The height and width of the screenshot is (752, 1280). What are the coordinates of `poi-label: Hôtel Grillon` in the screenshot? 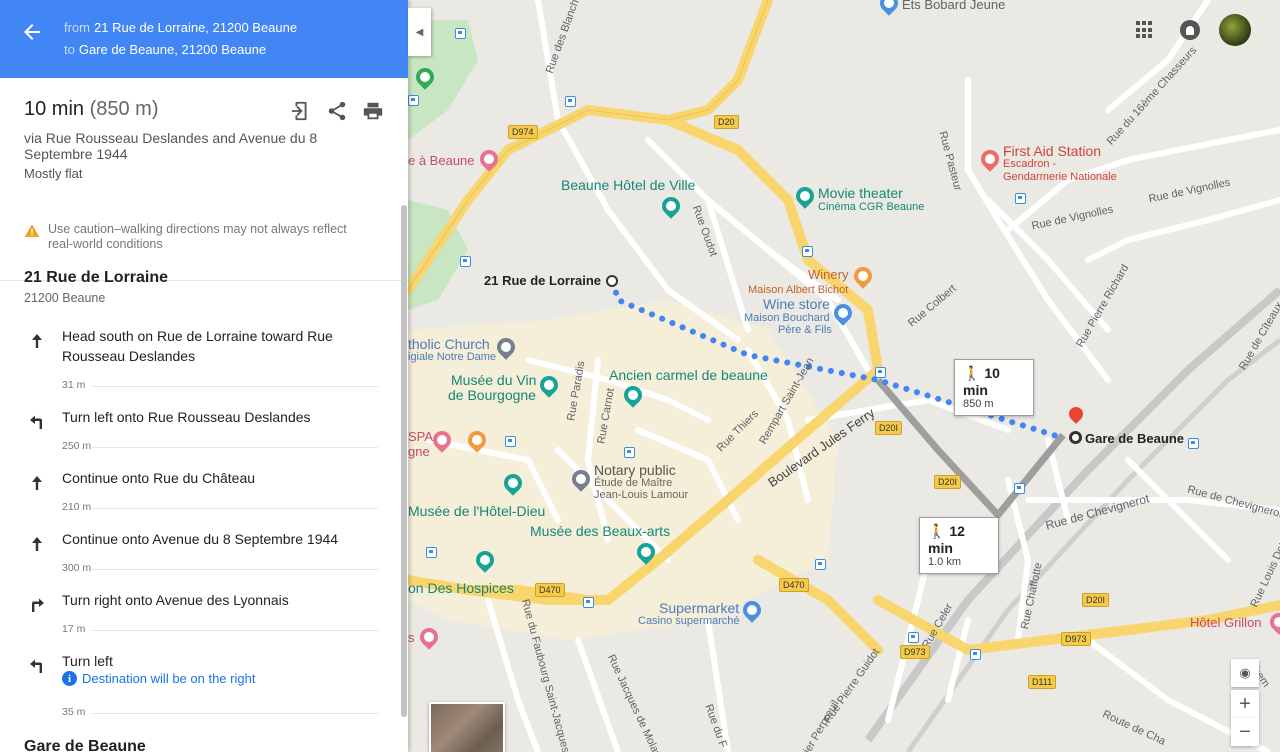 It's located at (1226, 622).